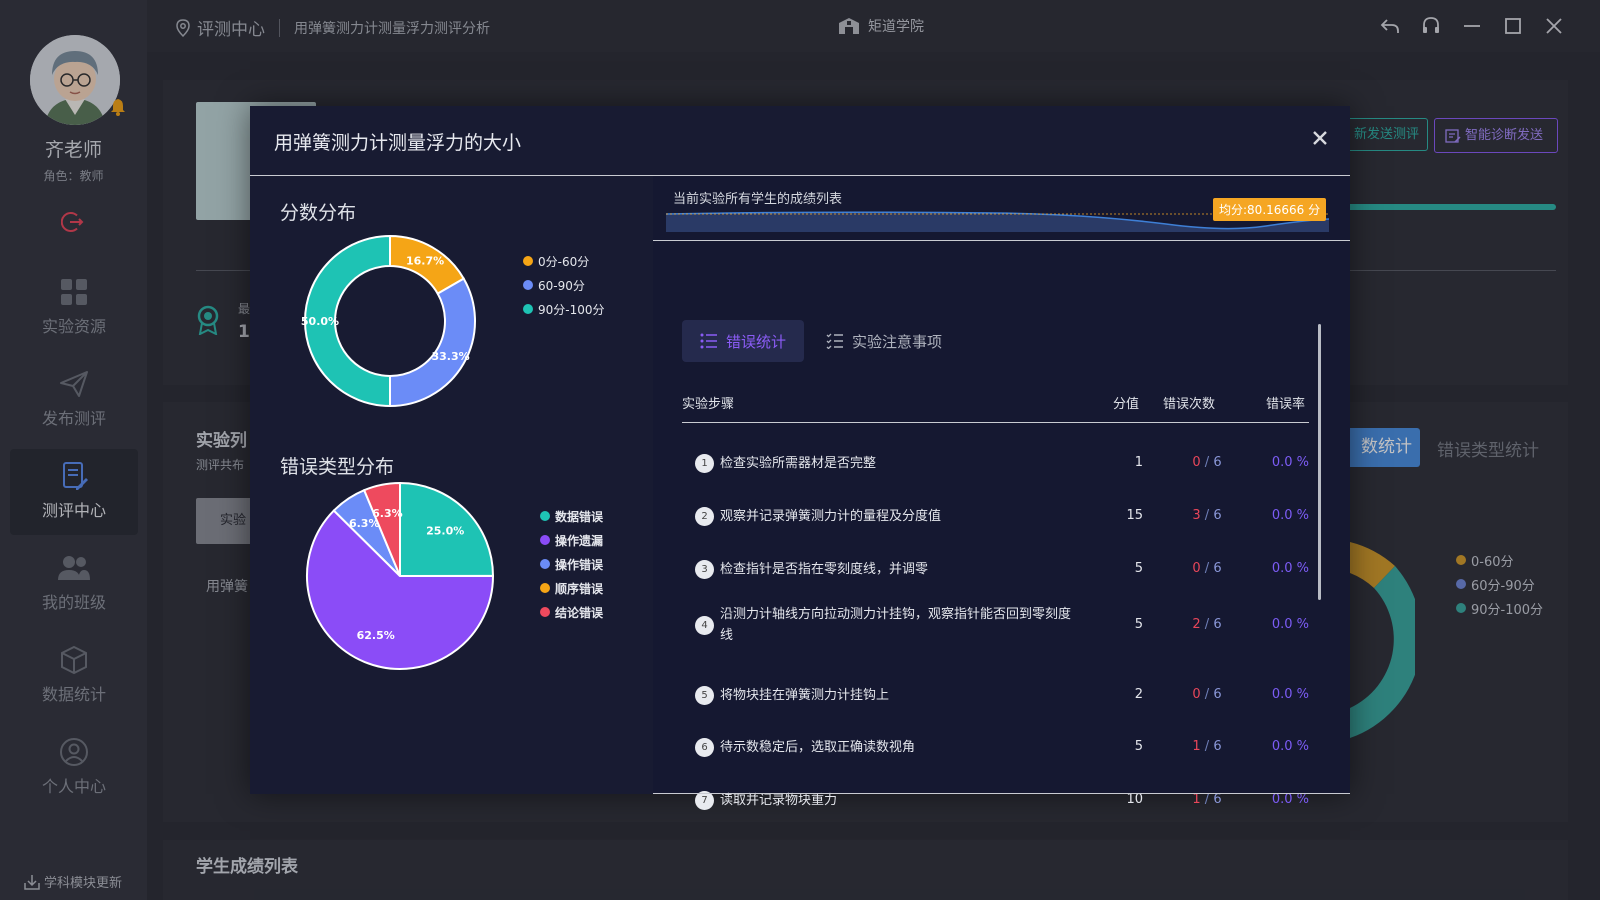 The height and width of the screenshot is (900, 1600). Describe the element at coordinates (805, 695) in the screenshot. I see `step-text: 将物块挂在弹簧测力计挂钩上` at that location.